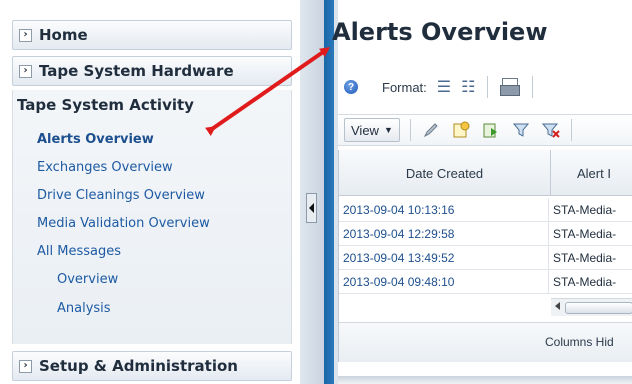  I want to click on column-header-alert-id: Alert I, so click(591, 173).